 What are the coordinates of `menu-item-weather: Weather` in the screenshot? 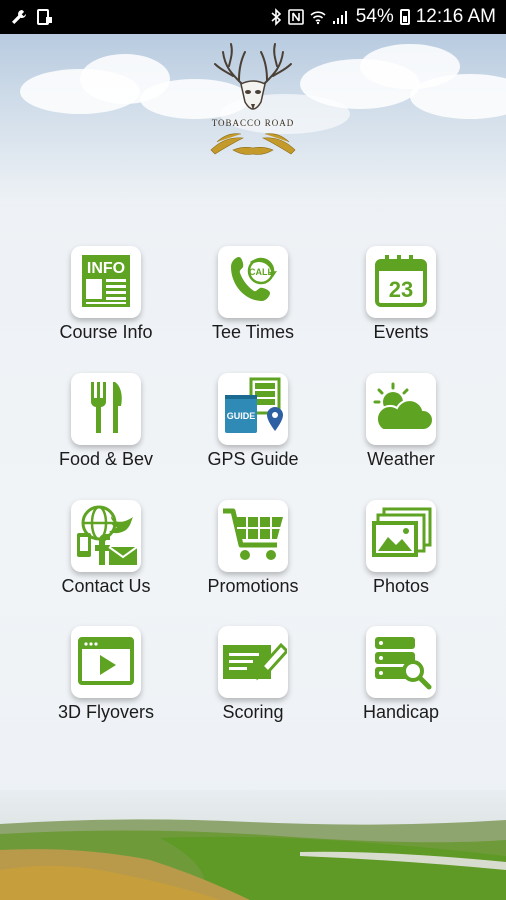 It's located at (401, 427).